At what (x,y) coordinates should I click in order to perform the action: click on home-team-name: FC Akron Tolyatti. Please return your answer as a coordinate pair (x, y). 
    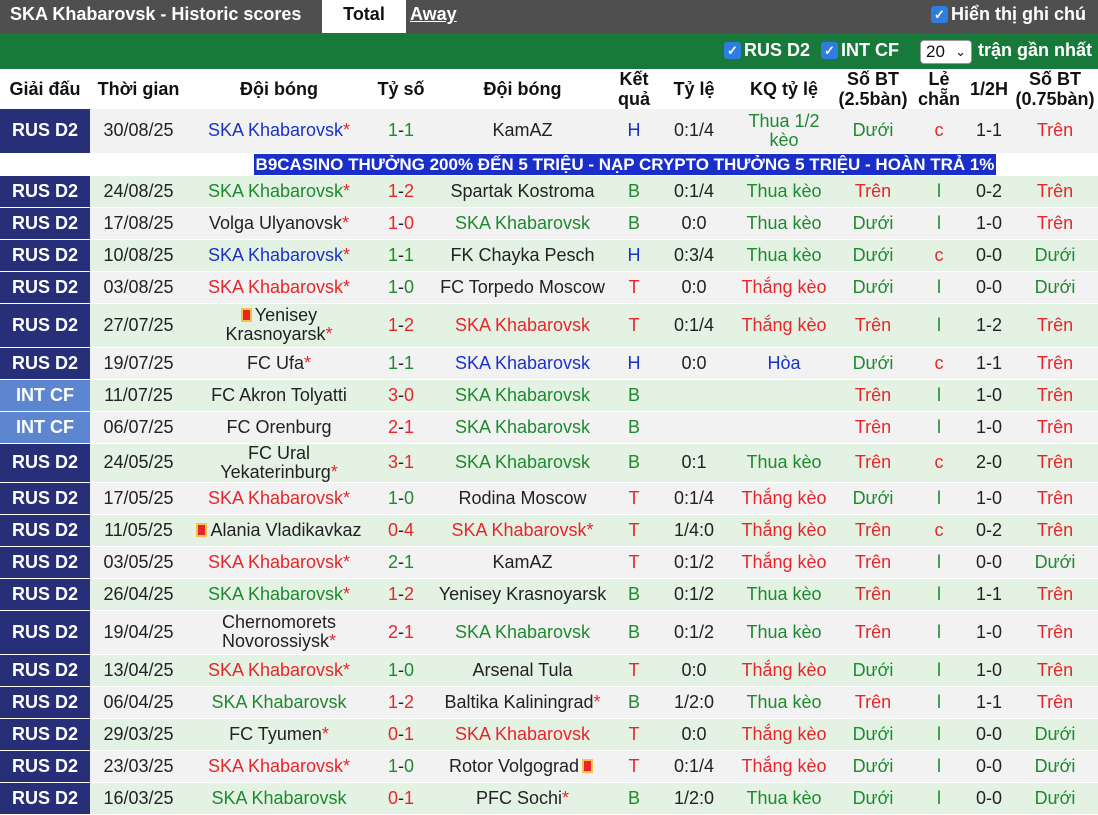
    Looking at the image, I should click on (279, 395).